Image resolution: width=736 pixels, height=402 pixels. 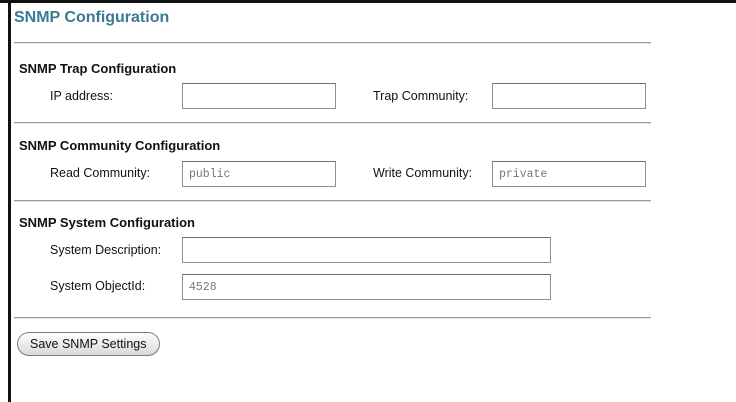 I want to click on ip-address-label: IP address:, so click(x=82, y=96).